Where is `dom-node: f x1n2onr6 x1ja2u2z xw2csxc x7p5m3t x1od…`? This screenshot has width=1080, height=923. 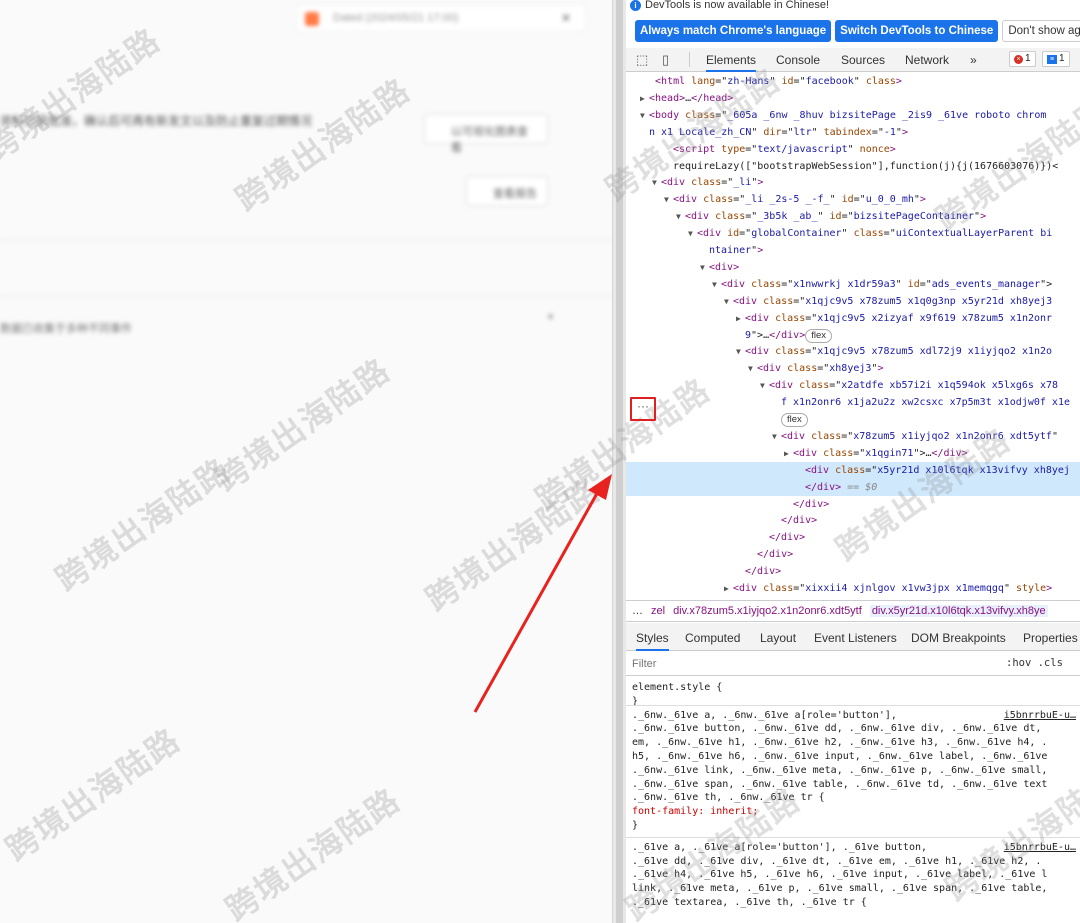 dom-node: f x1n2onr6 x1ja2u2z xw2csxc x7p5m3t x1od… is located at coordinates (853, 402).